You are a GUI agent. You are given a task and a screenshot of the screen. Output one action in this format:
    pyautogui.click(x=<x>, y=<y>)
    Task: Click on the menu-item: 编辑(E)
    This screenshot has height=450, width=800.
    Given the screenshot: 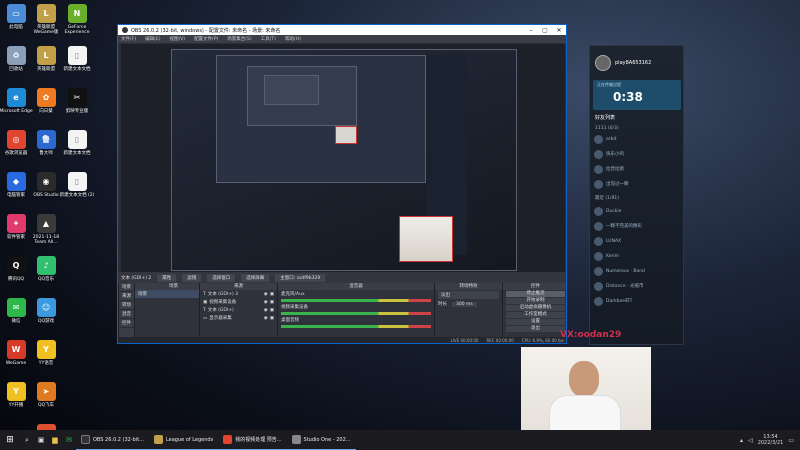 What is the action you would take?
    pyautogui.click(x=152, y=39)
    